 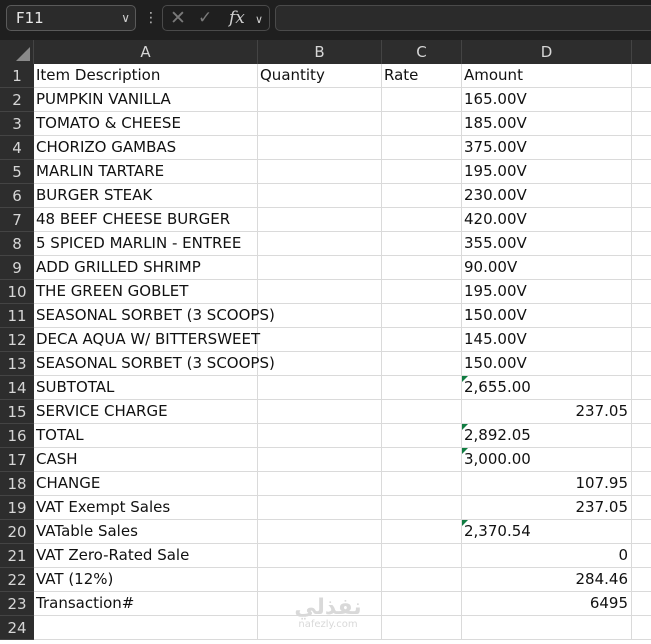 I want to click on row-header: 9, so click(x=17, y=268).